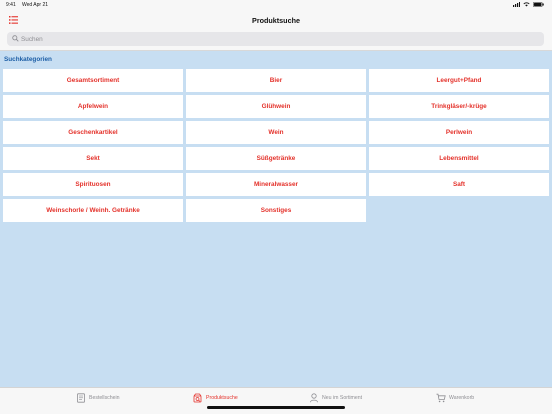  What do you see at coordinates (276, 132) in the screenshot?
I see `category-wein: Wein` at bounding box center [276, 132].